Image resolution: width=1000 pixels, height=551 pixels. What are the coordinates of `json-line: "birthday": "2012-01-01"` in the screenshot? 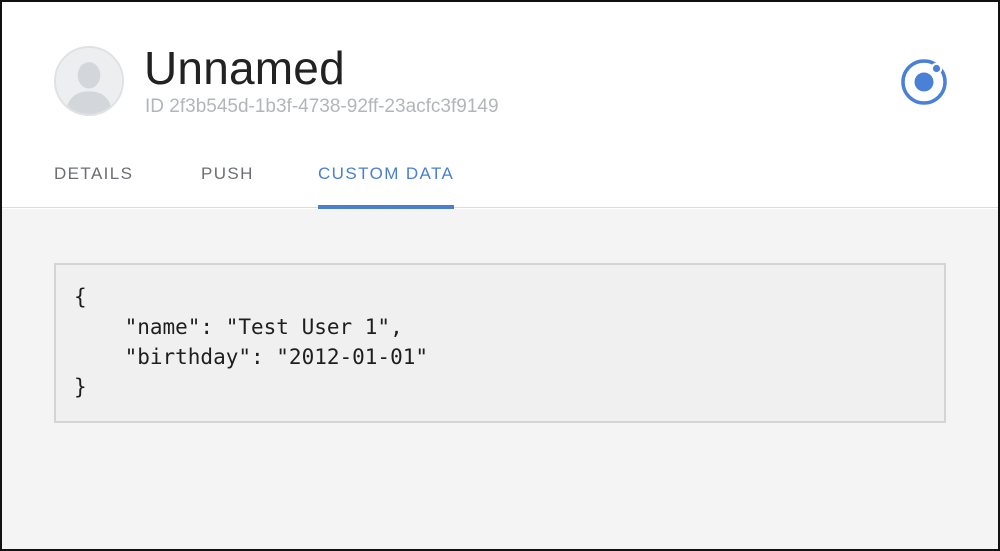 It's located at (251, 357).